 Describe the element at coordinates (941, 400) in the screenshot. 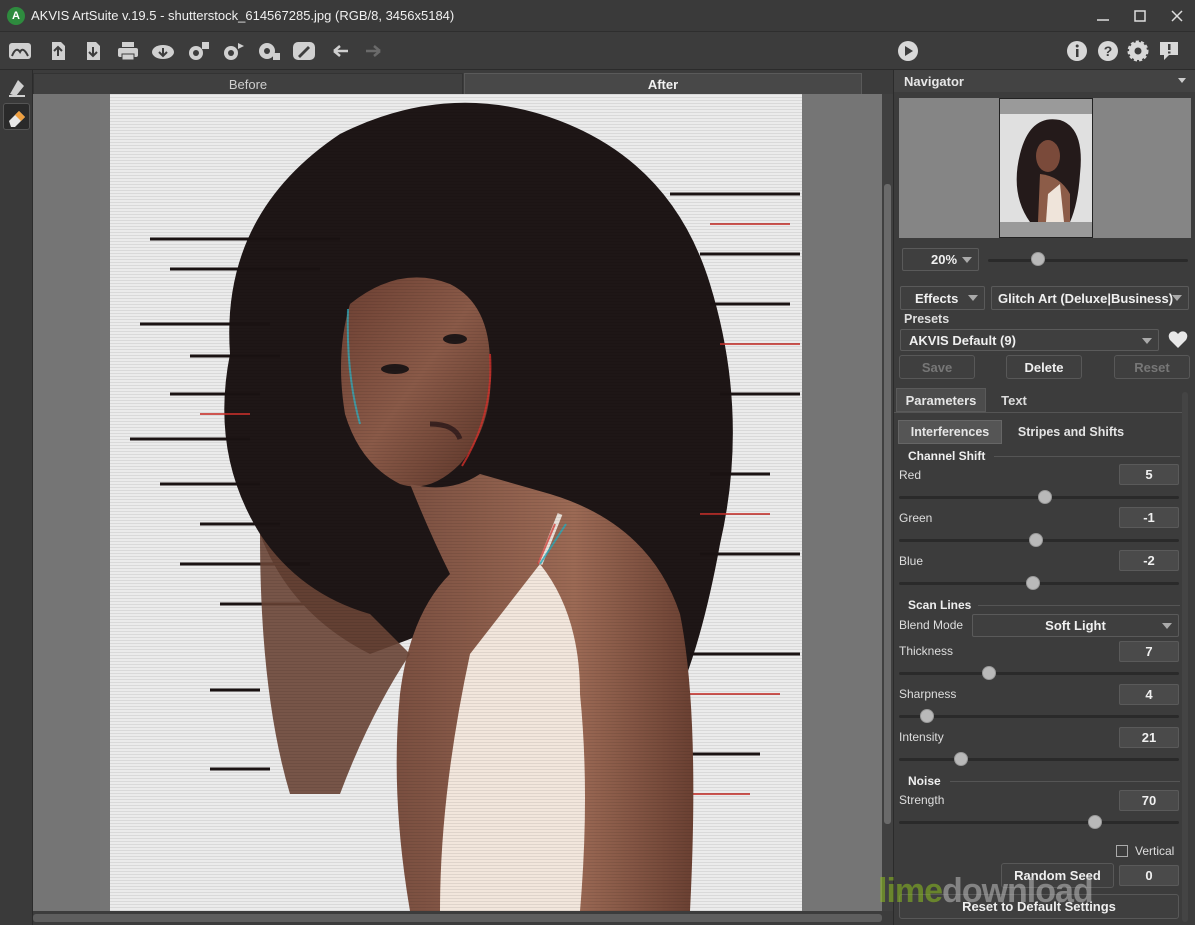

I see `tab-parameters: Parameters` at that location.